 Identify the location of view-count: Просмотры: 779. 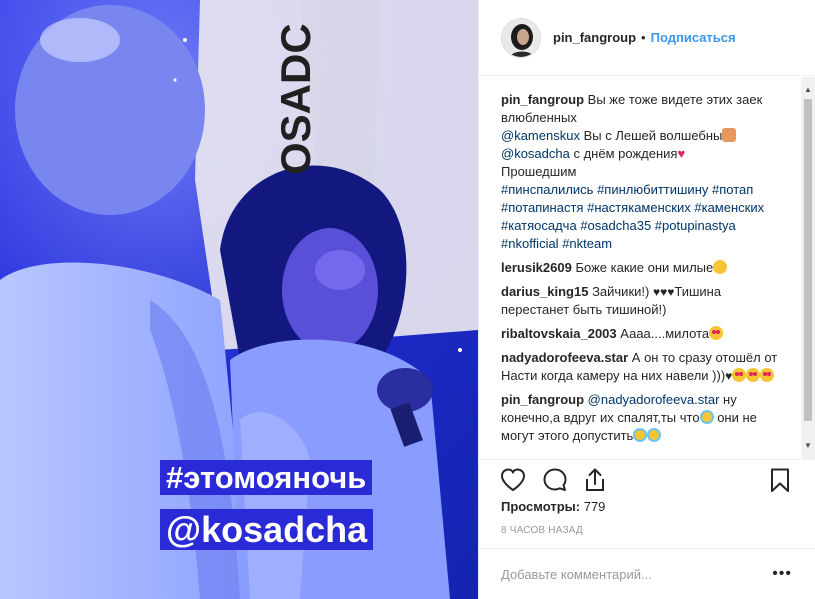
(553, 506).